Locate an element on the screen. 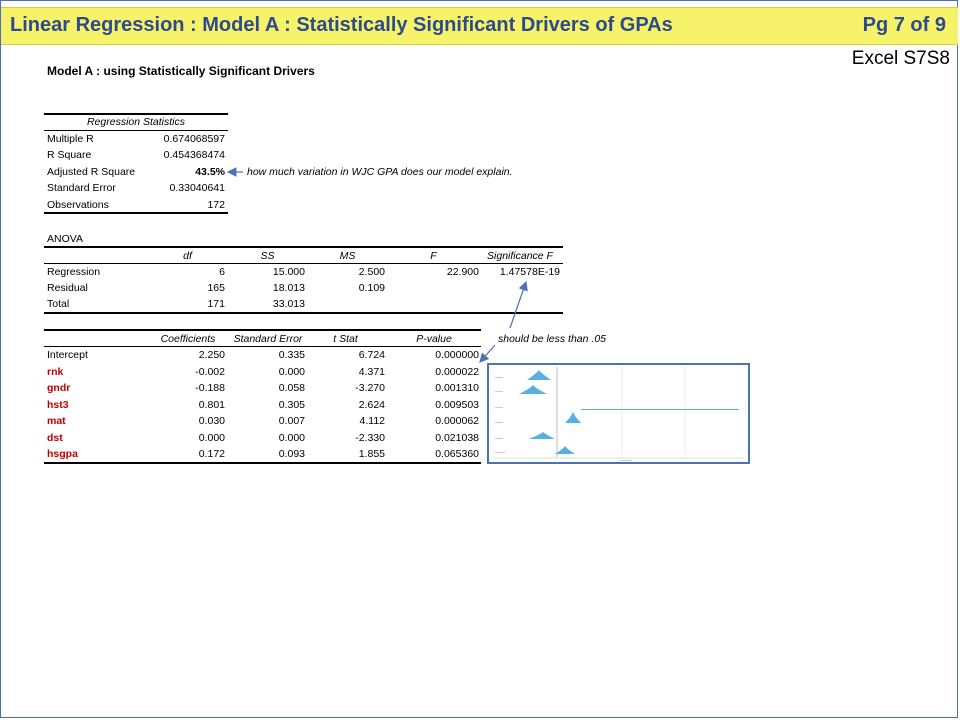  coefficient-distribution-thumbnail is located at coordinates (618, 413).